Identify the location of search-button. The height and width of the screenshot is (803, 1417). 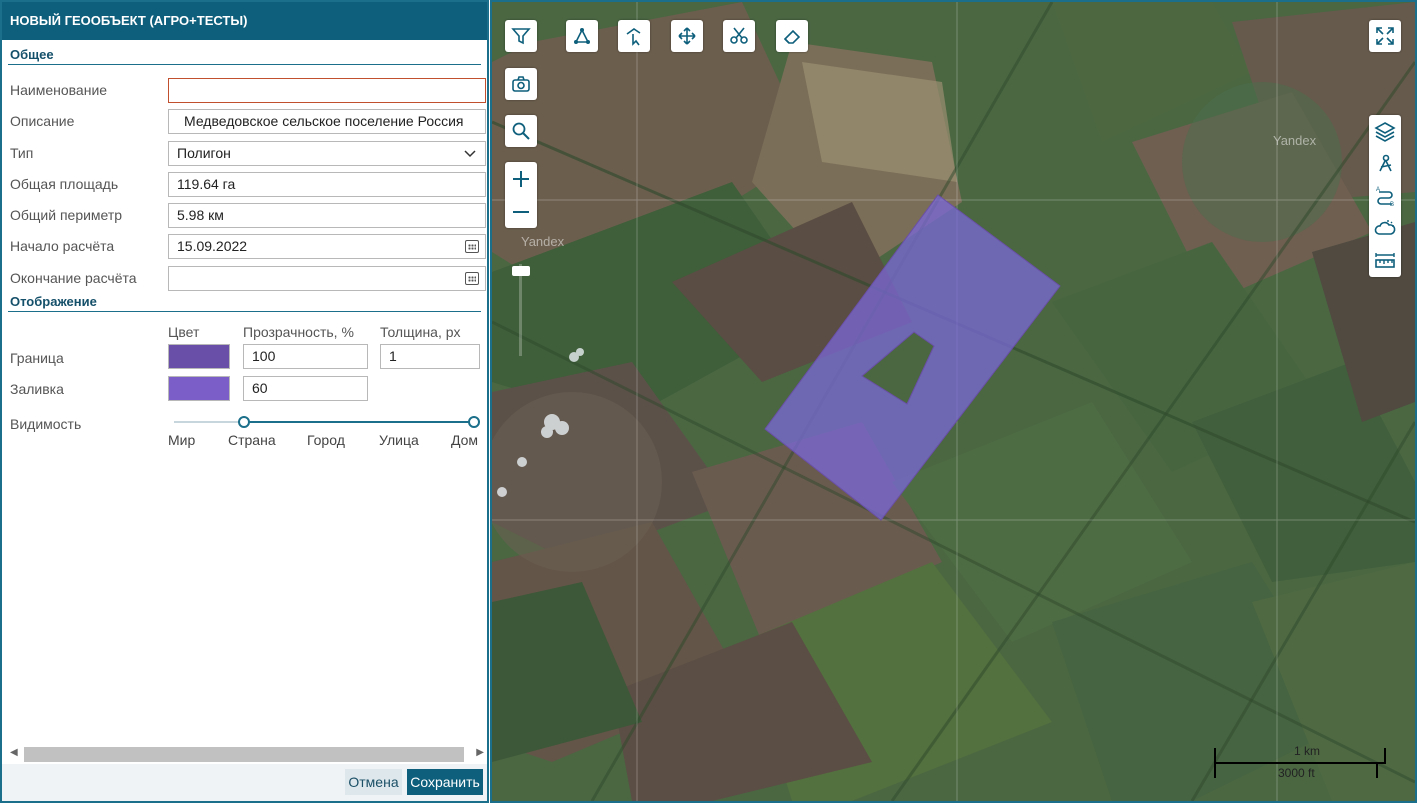
(521, 131).